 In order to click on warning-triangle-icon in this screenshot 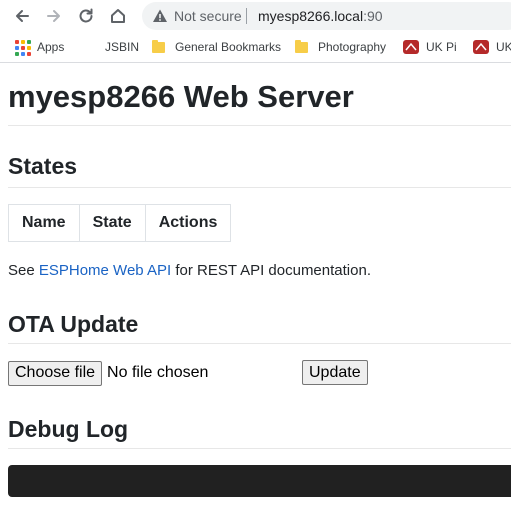, I will do `click(160, 15)`.